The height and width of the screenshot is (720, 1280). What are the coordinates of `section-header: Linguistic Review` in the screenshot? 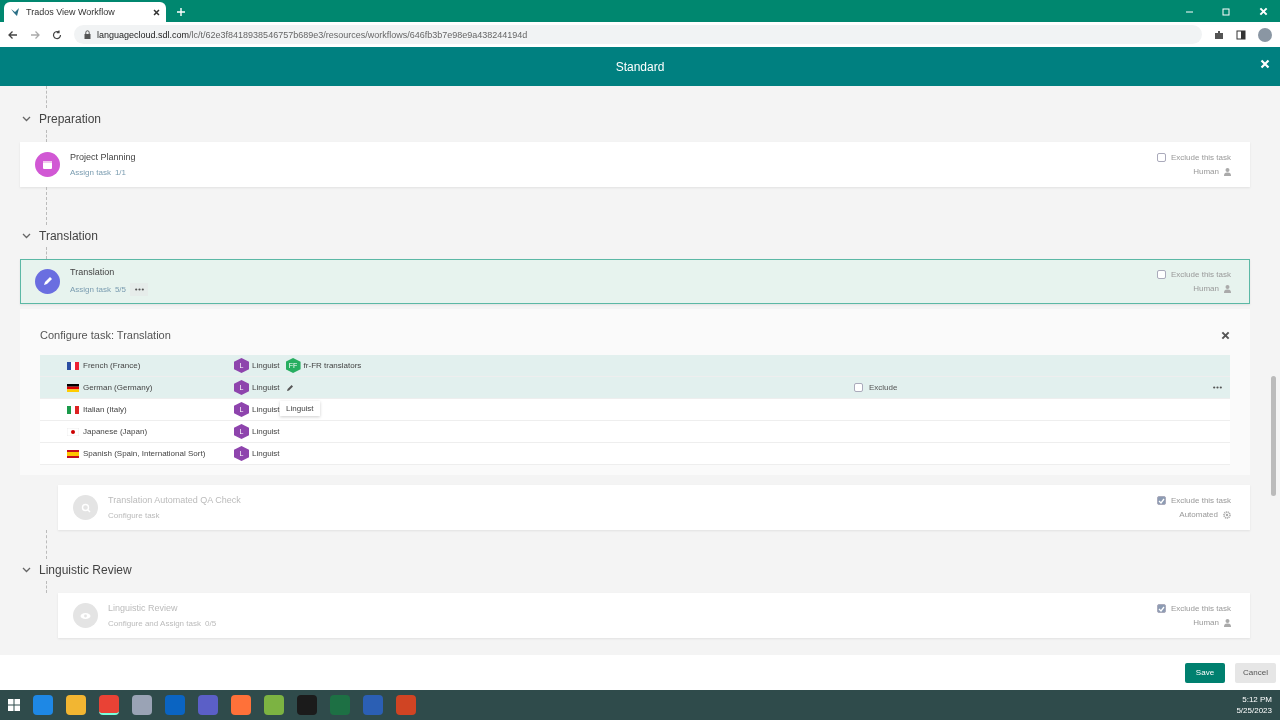 It's located at (635, 570).